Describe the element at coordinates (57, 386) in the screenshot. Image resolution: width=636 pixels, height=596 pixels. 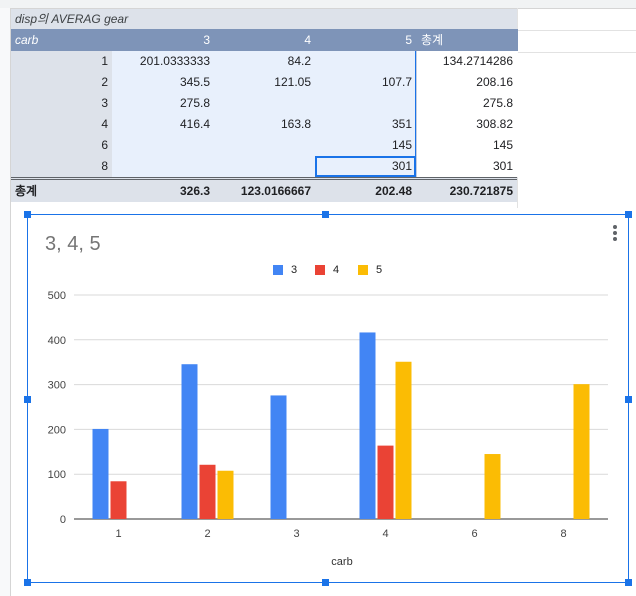
I see `y-tick-label: 300` at that location.